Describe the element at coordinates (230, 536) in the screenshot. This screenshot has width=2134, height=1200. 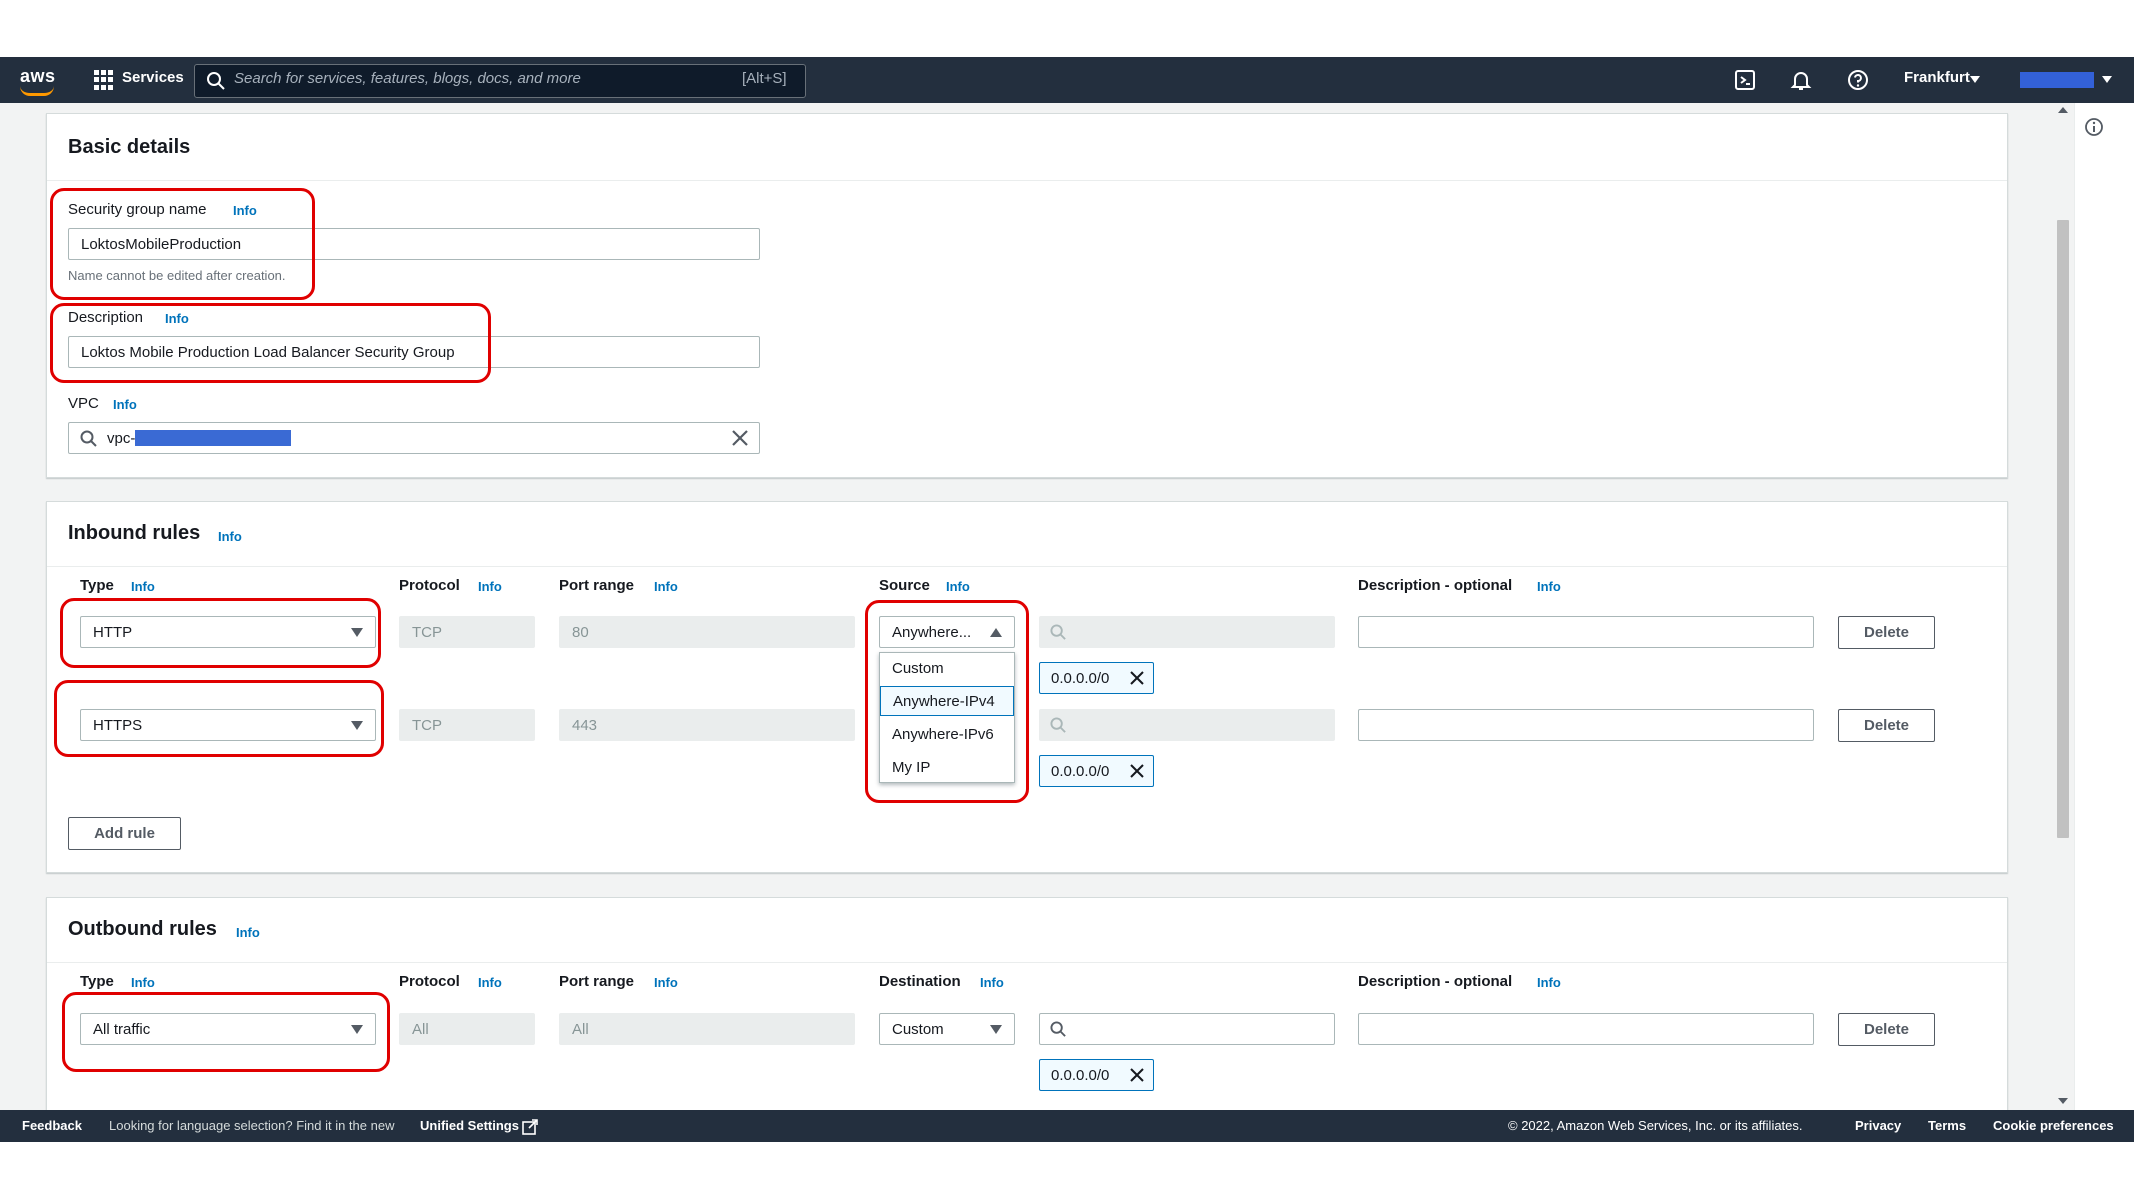
I see `inbound-info-link: Info` at that location.